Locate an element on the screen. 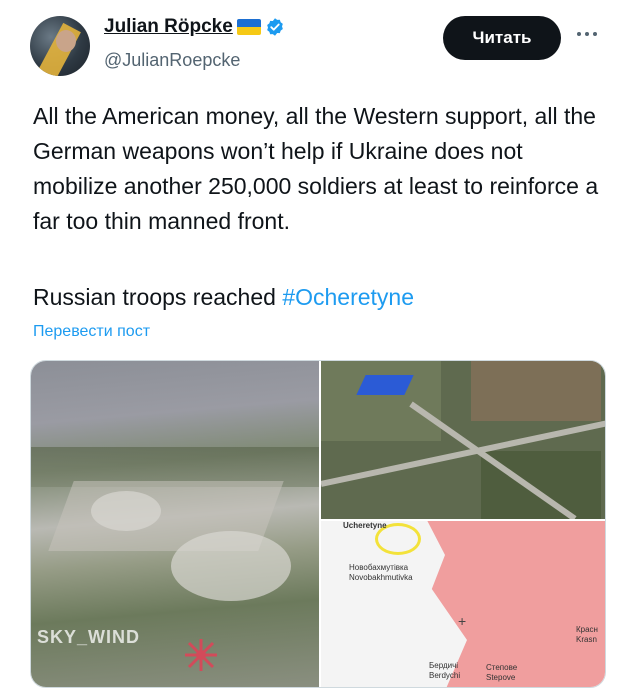 The height and width of the screenshot is (697, 622). avatar-face is located at coordinates (66, 41).